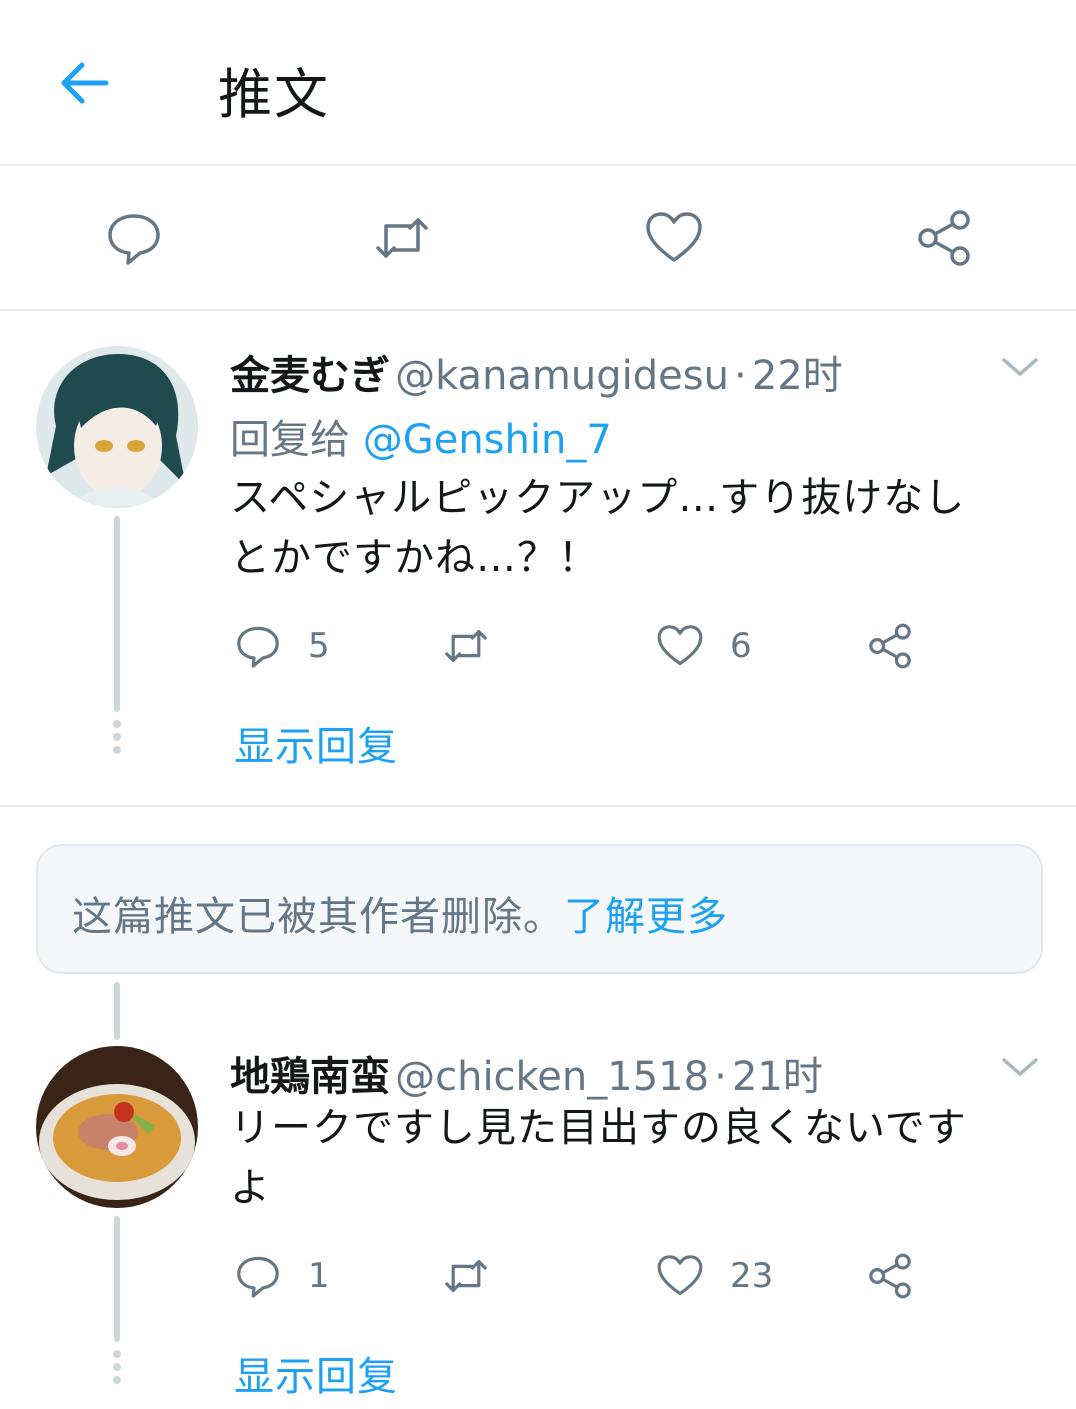  Describe the element at coordinates (752, 1276) in the screenshot. I see `like-count: 23` at that location.